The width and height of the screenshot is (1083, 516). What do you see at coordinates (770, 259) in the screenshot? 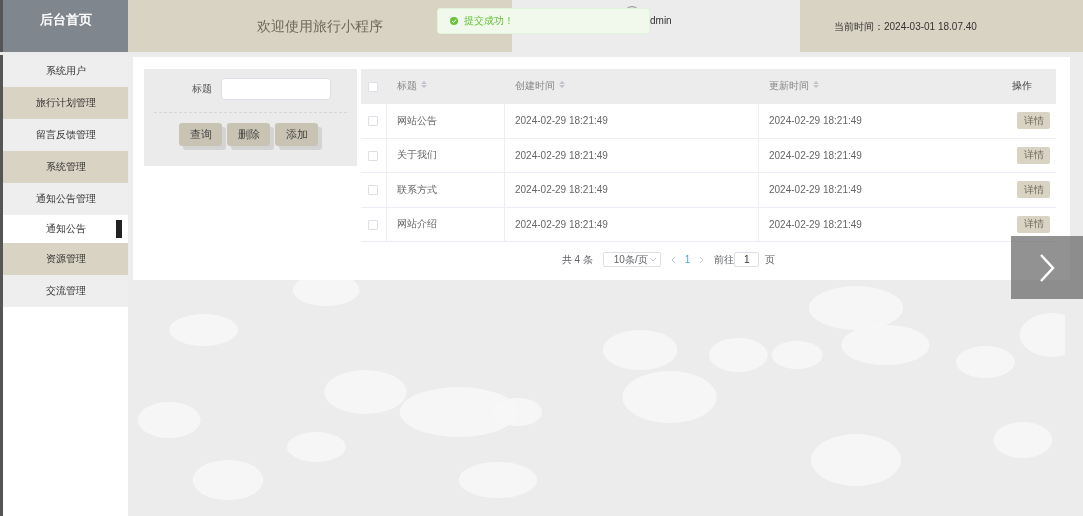
I see `page-suffix: 页` at bounding box center [770, 259].